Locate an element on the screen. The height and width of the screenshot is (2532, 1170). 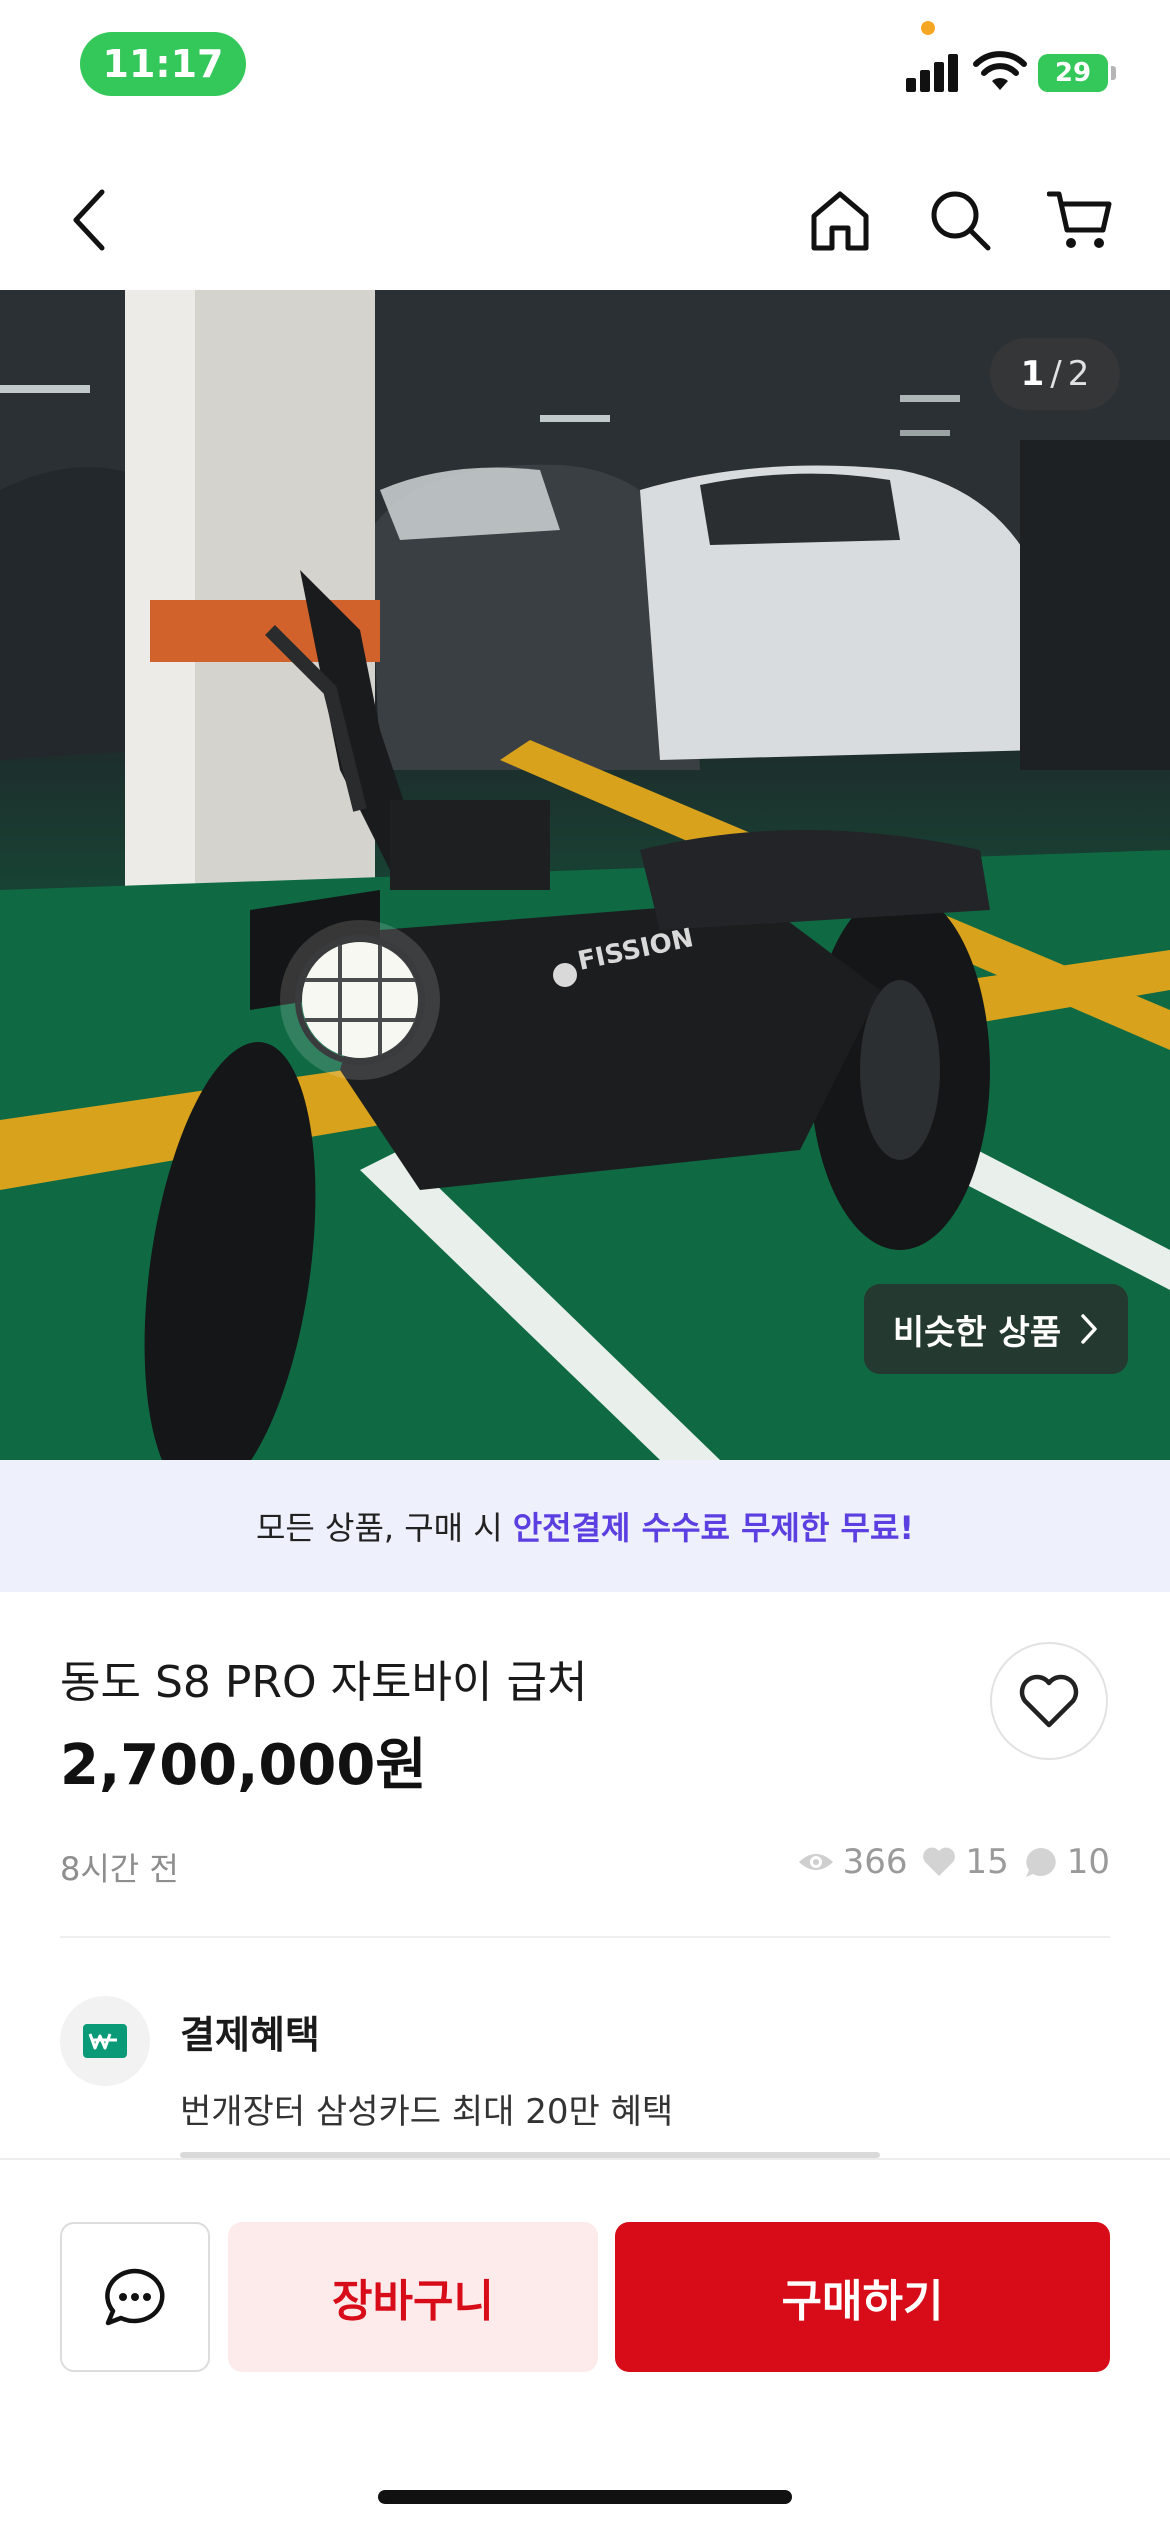
pager-current: 1 is located at coordinates (1032, 374).